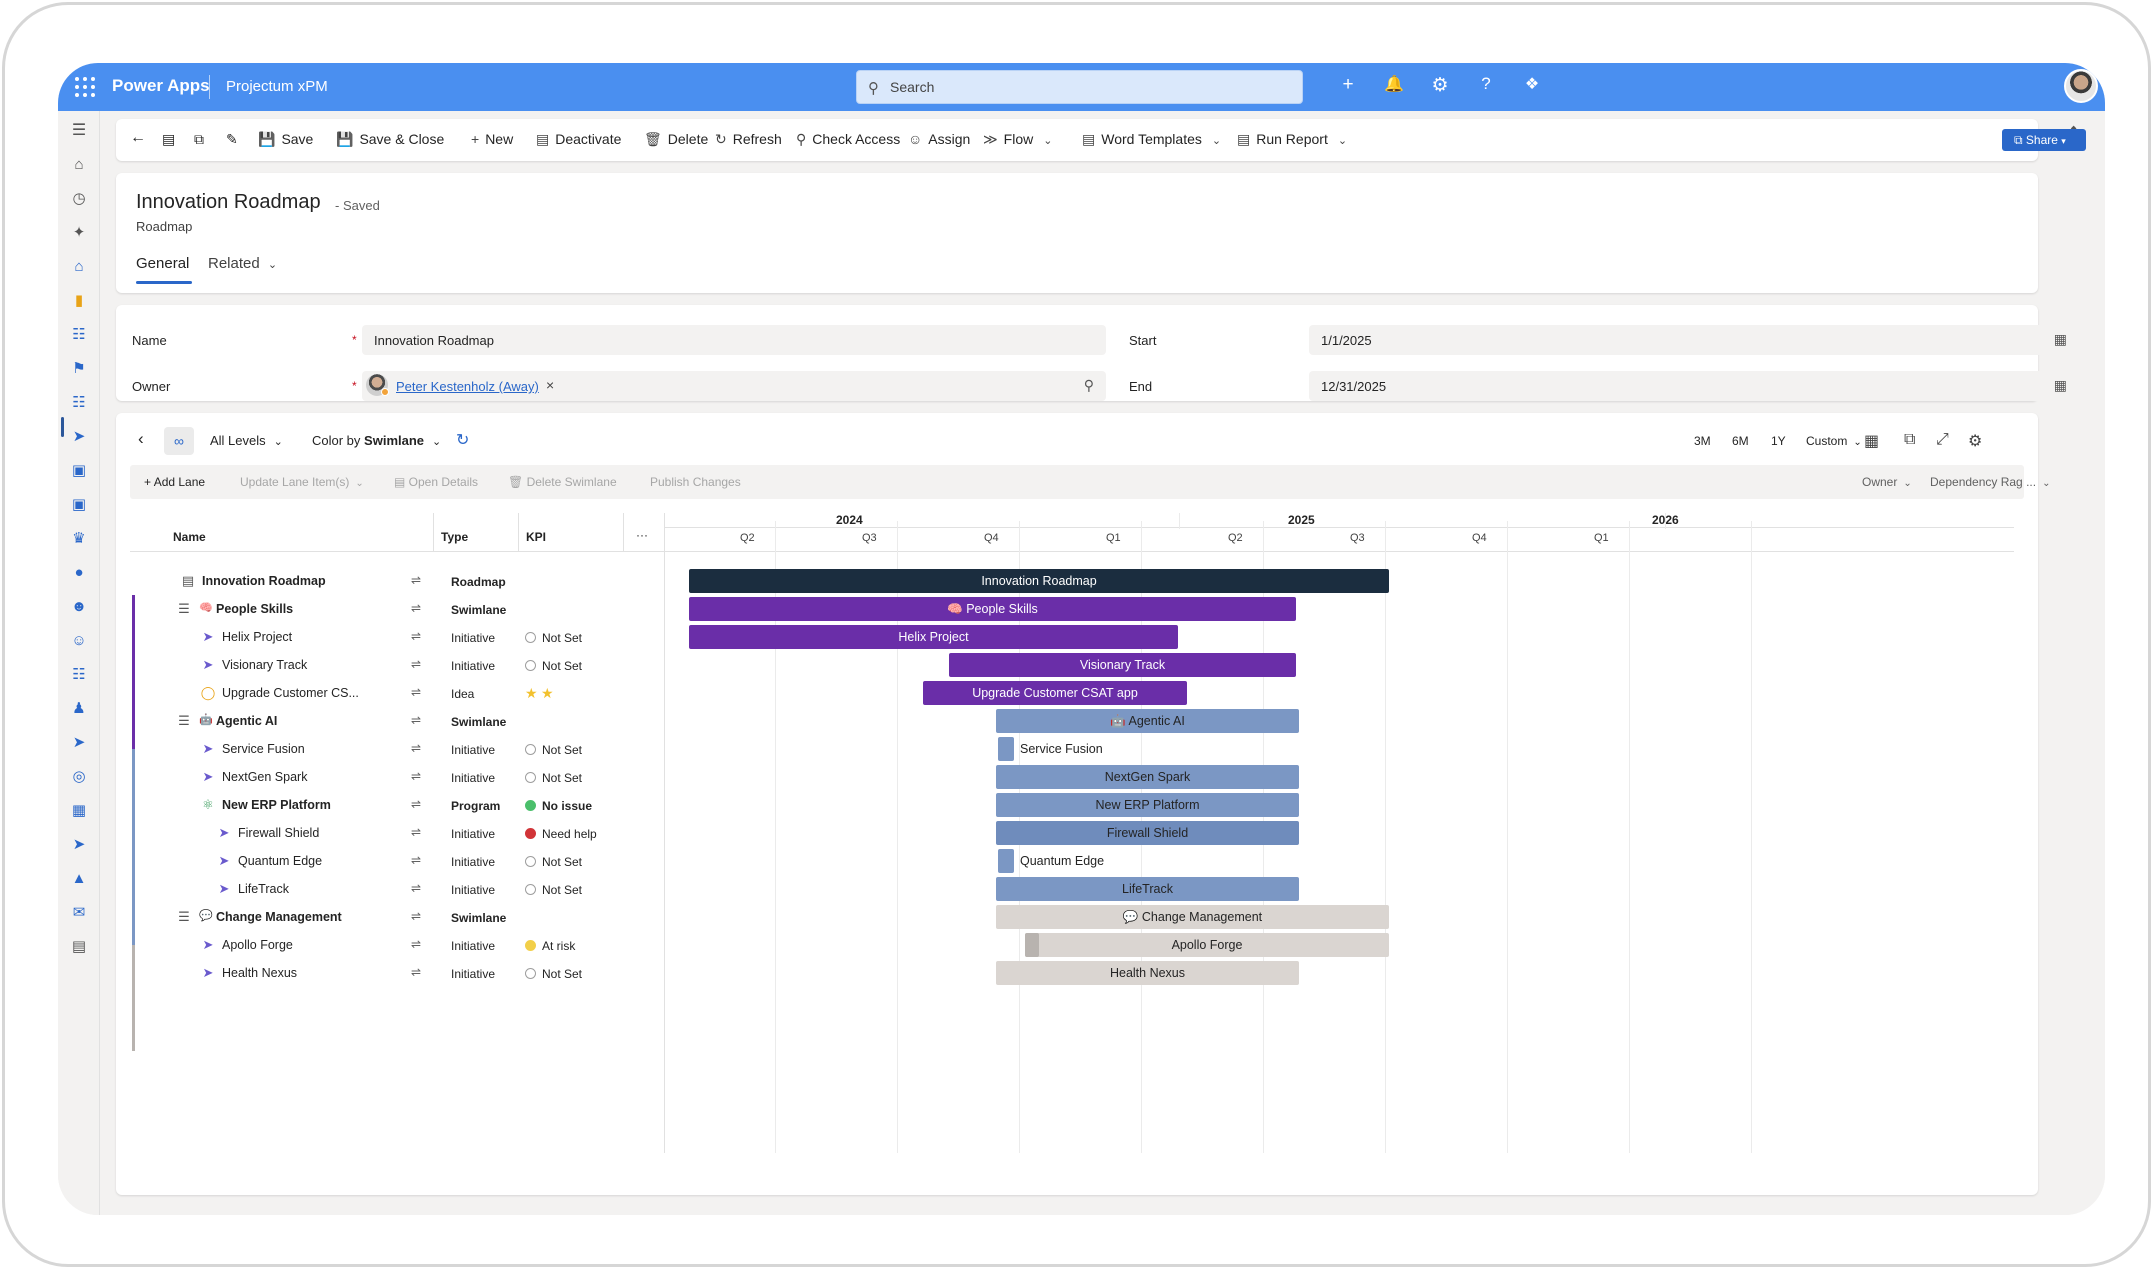 The height and width of the screenshot is (1269, 2153). I want to click on gantt-bar: Upgrade Customer CSAT app, so click(1055, 693).